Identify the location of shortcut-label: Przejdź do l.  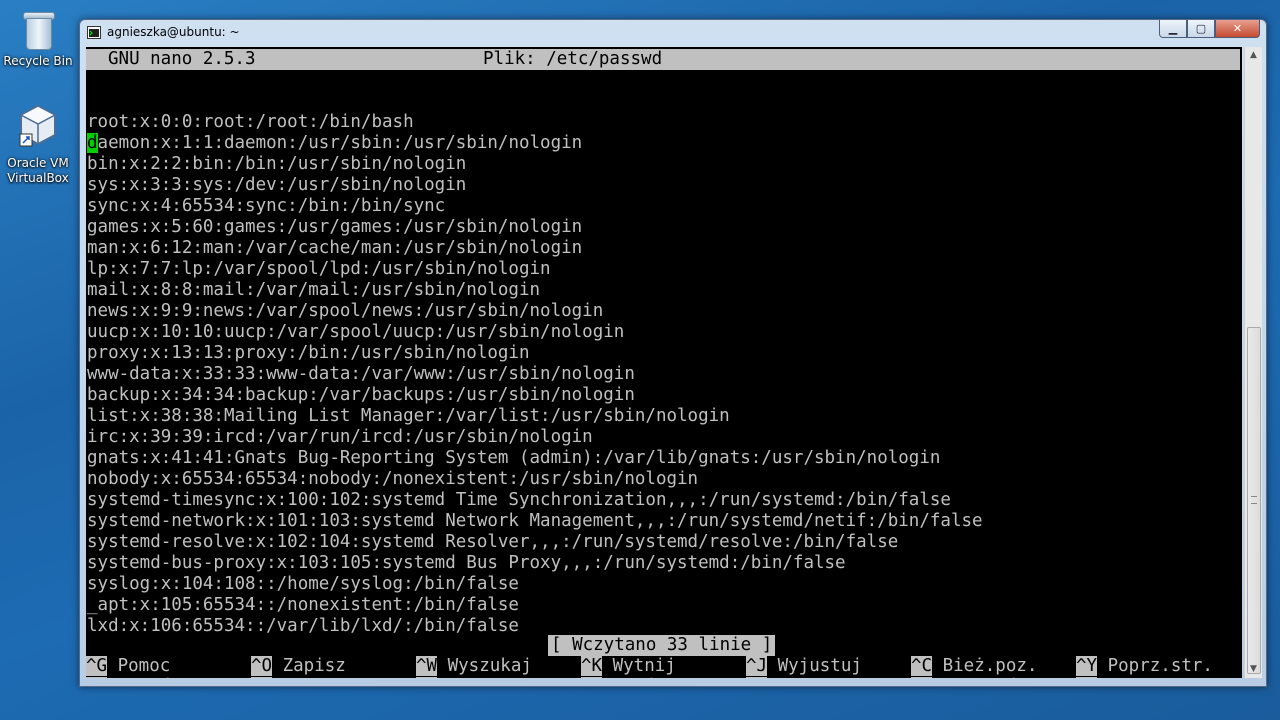
(1000, 677).